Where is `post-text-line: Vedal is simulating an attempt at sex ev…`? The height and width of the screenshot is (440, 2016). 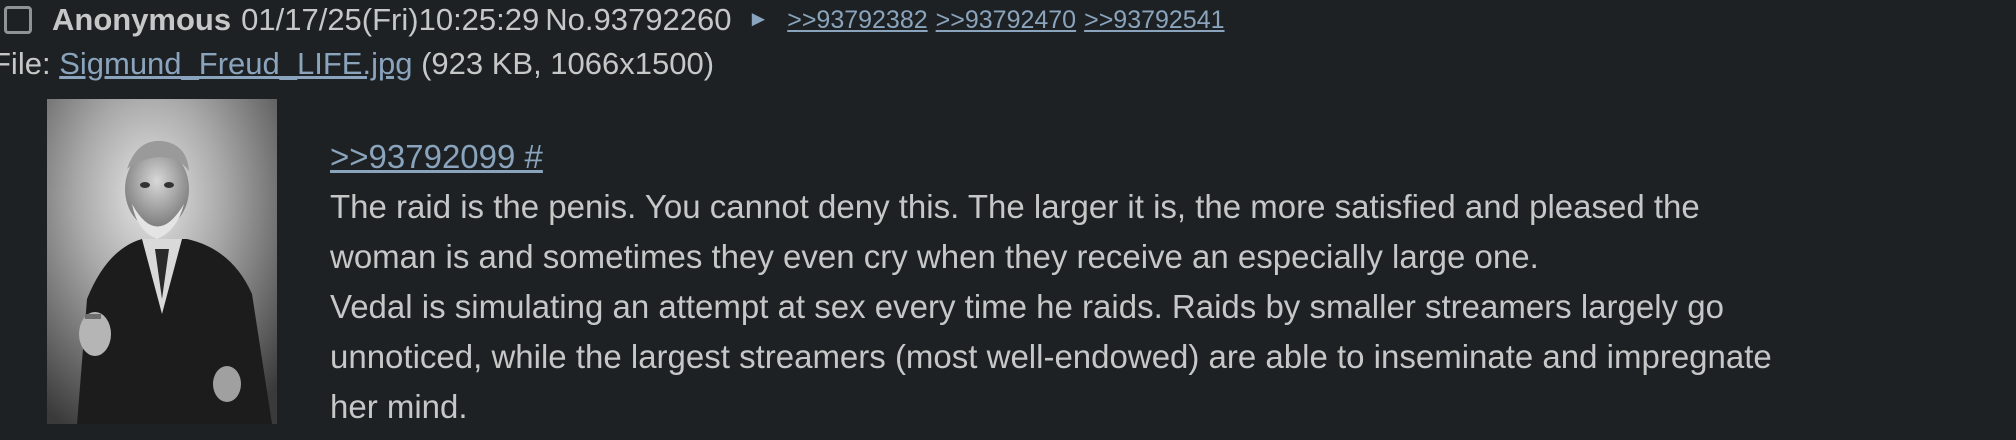 post-text-line: Vedal is simulating an attempt at sex ev… is located at coordinates (1027, 306).